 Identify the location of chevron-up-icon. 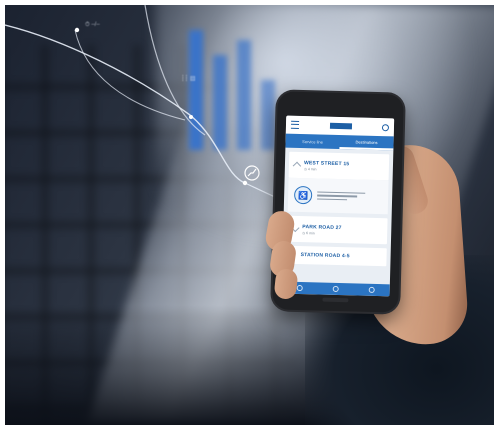
(297, 166).